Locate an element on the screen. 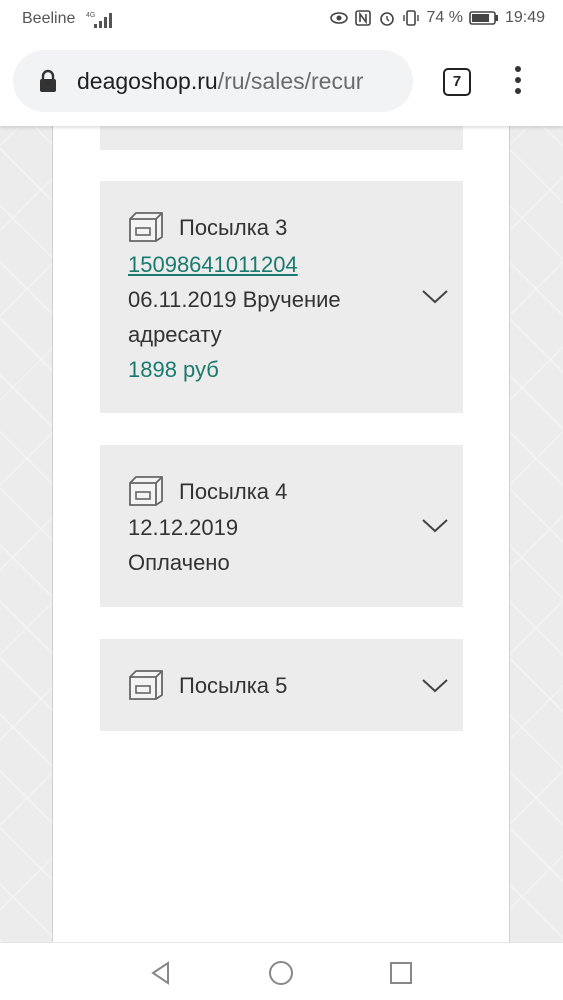  address-bar: deagoshop.ru/ru/sales/recur is located at coordinates (213, 81).